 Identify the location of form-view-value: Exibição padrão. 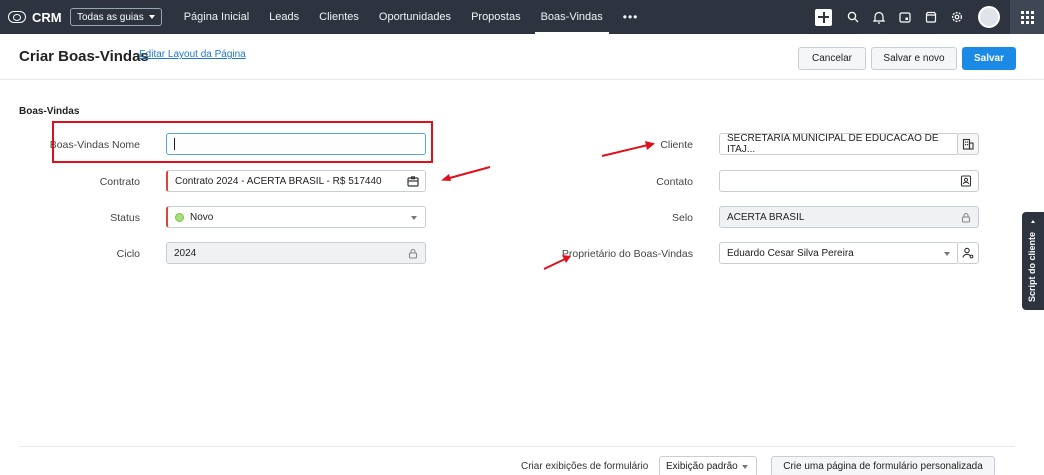
(702, 466).